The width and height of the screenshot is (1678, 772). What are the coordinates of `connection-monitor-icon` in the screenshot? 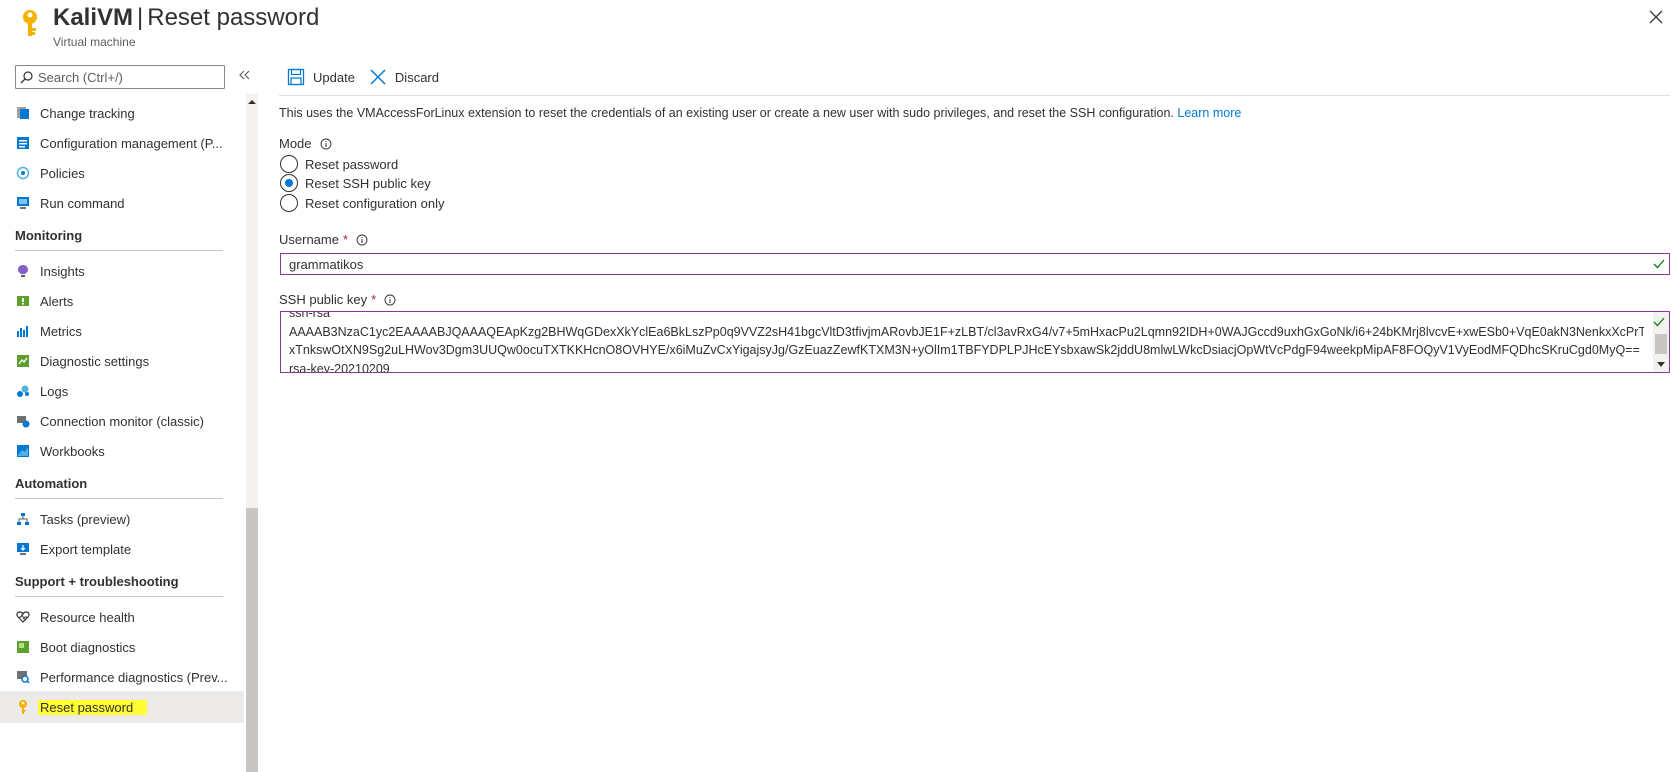 It's located at (23, 421).